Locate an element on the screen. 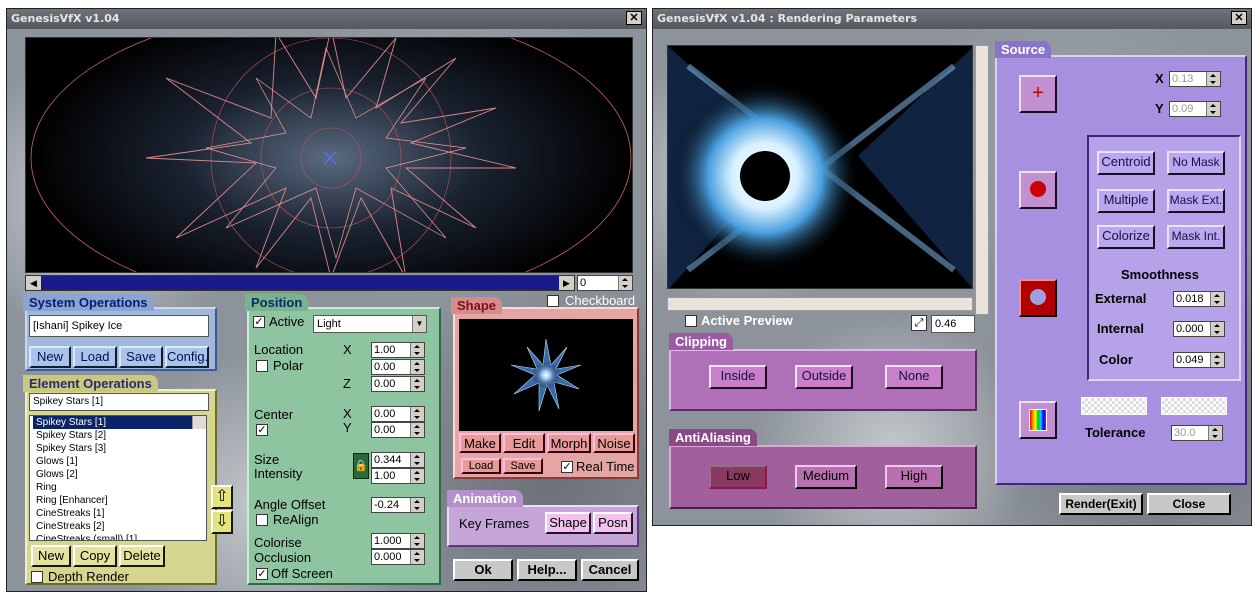 The image size is (1260, 602). source-dot-button is located at coordinates (1038, 190).